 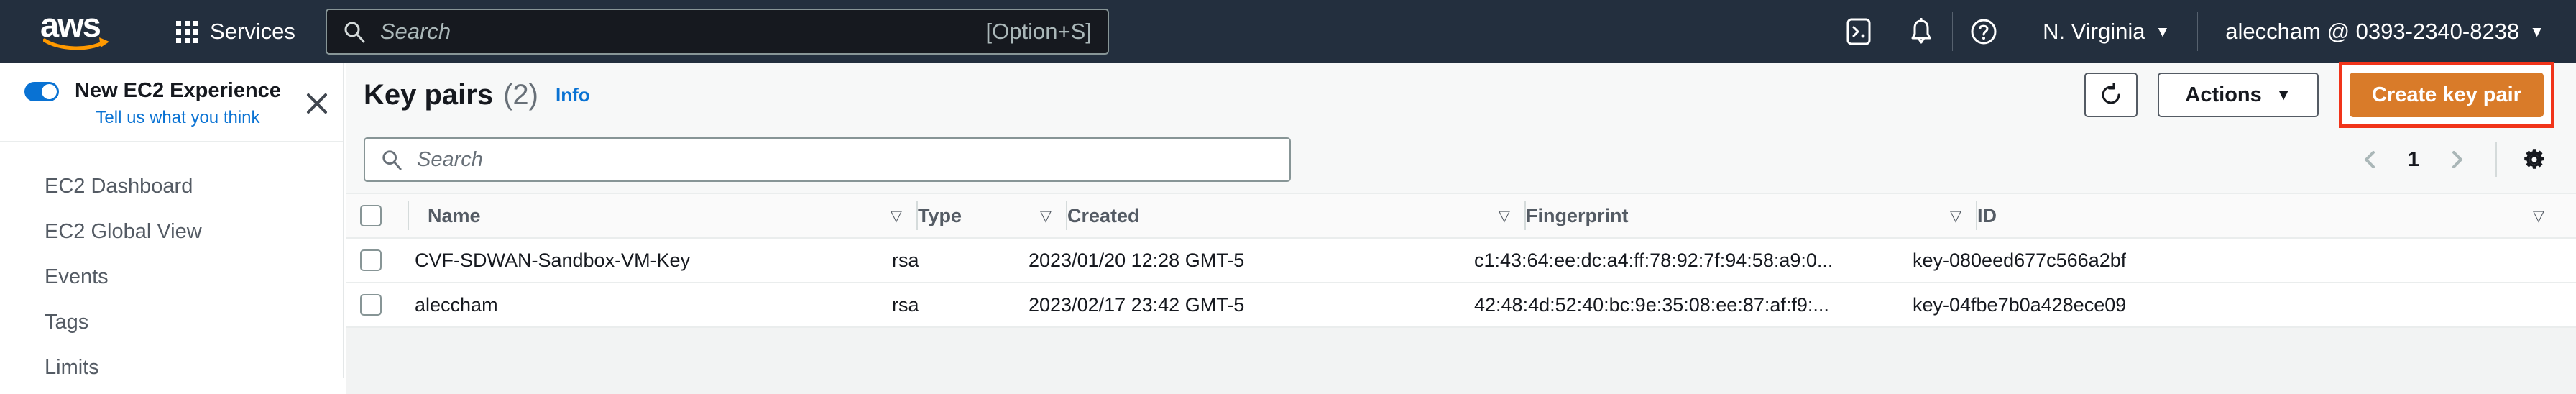 I want to click on column-label: Name, so click(x=454, y=215).